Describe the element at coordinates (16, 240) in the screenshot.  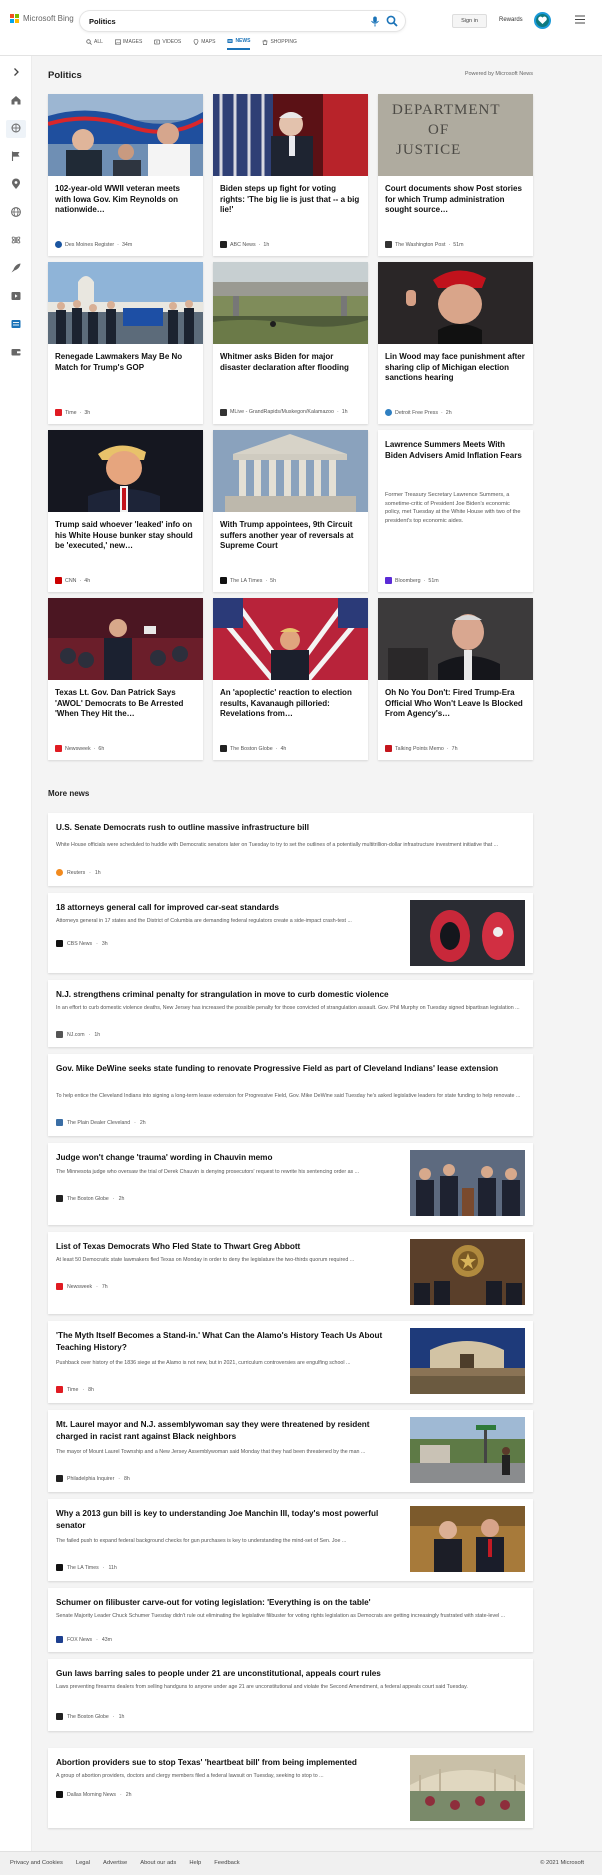
I see `science-icon` at that location.